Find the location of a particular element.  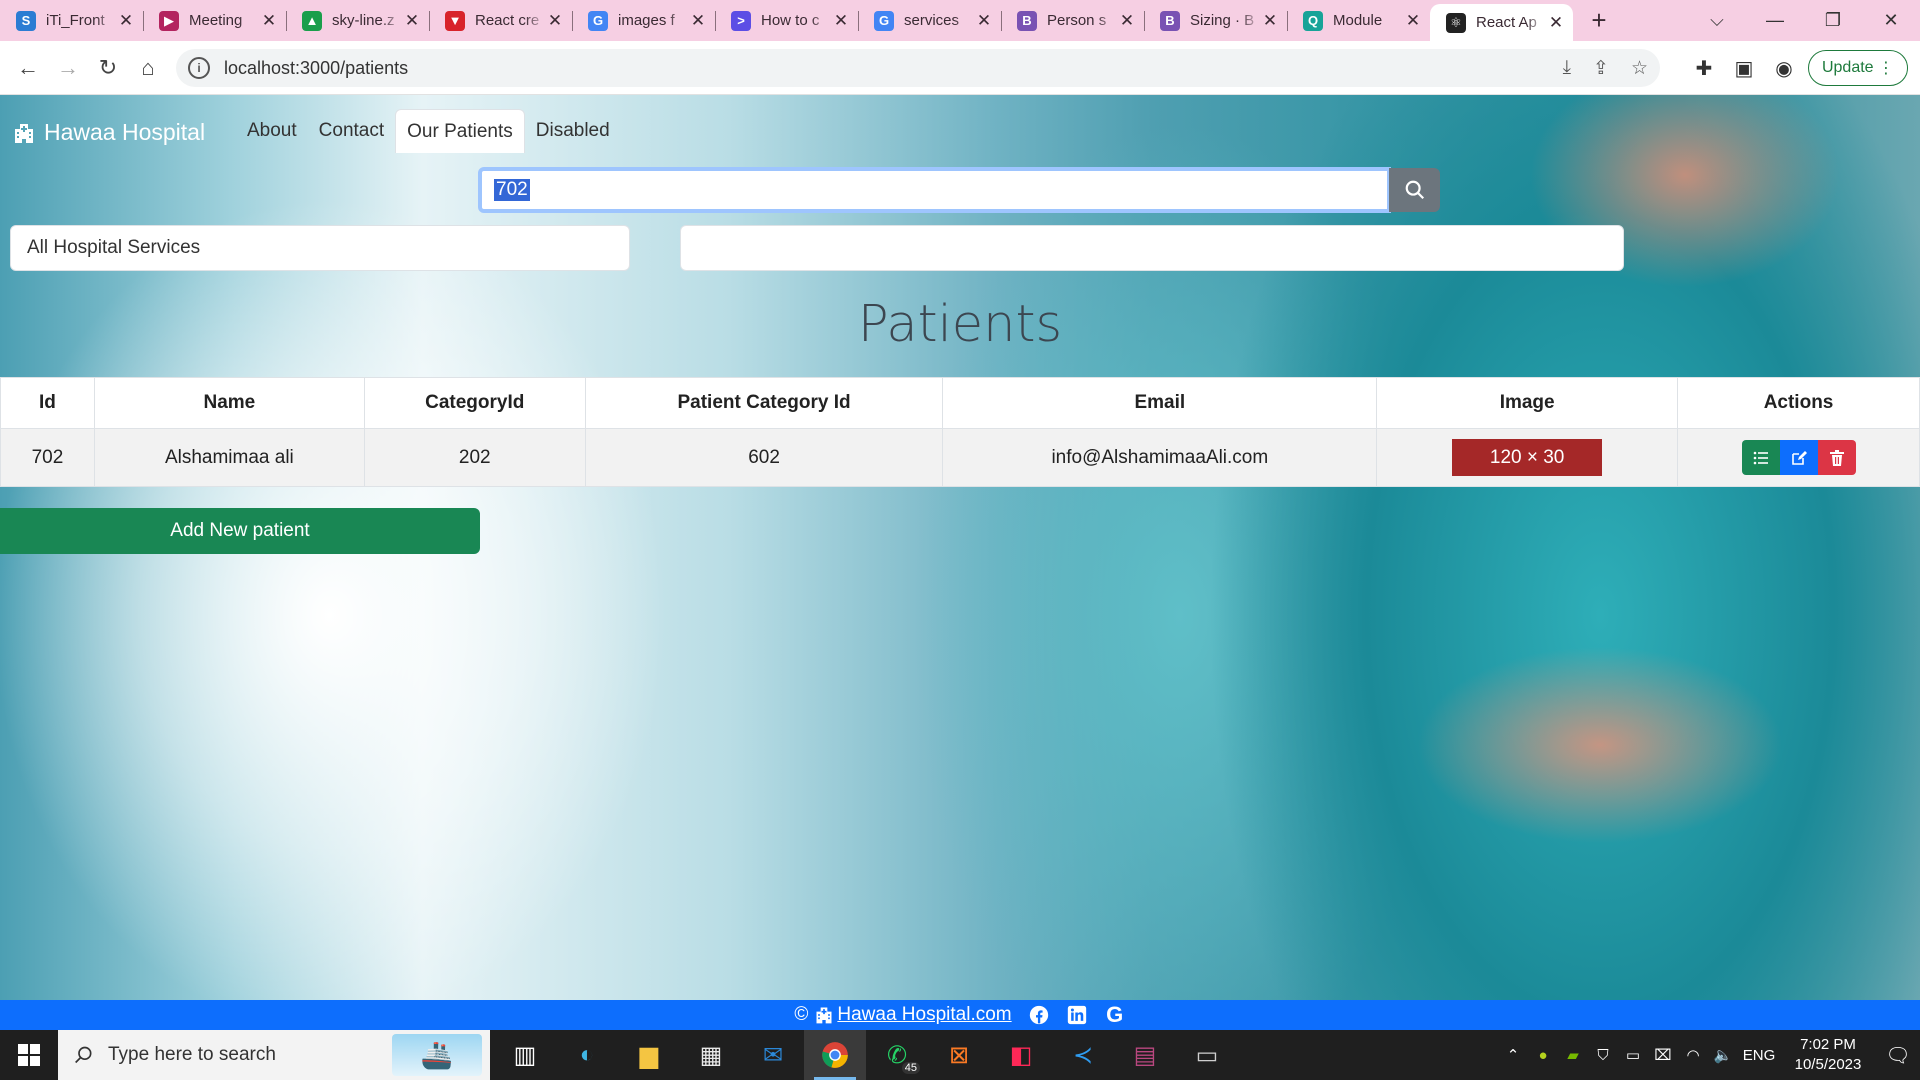

edge-icon: ◐ is located at coordinates (587, 1055).